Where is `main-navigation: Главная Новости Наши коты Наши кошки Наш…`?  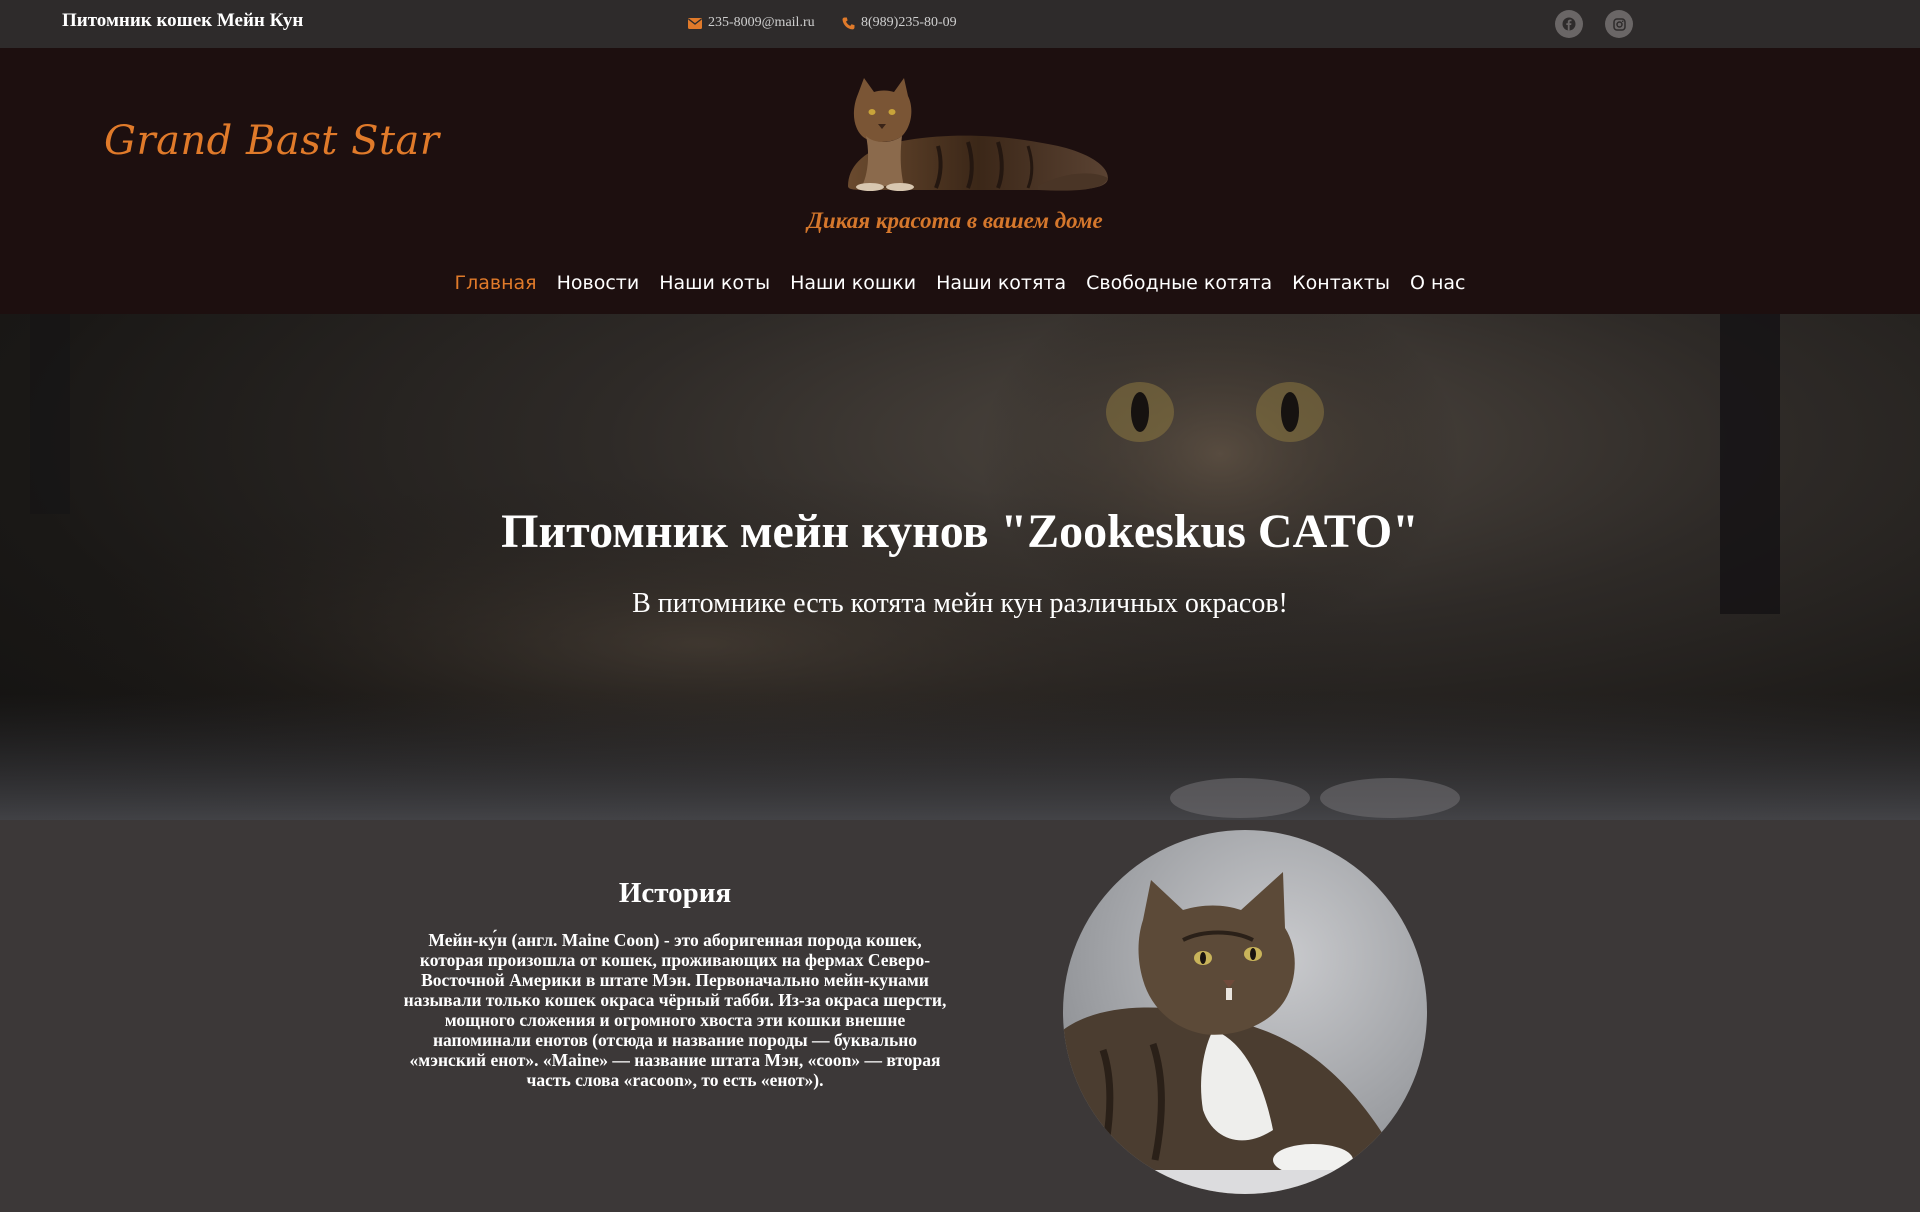 main-navigation: Главная Новости Наши коты Наши кошки Наш… is located at coordinates (960, 283).